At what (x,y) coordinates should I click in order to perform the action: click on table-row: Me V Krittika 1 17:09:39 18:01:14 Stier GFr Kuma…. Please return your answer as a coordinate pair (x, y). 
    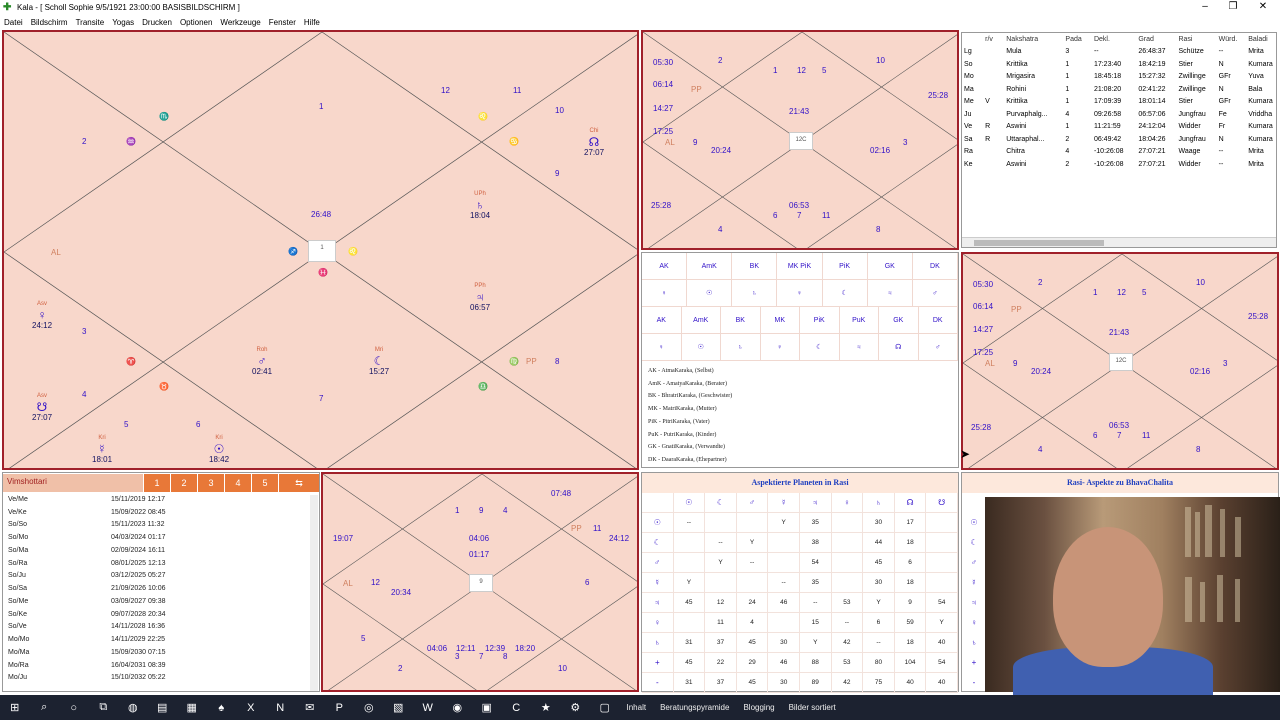
    Looking at the image, I should click on (1120, 102).